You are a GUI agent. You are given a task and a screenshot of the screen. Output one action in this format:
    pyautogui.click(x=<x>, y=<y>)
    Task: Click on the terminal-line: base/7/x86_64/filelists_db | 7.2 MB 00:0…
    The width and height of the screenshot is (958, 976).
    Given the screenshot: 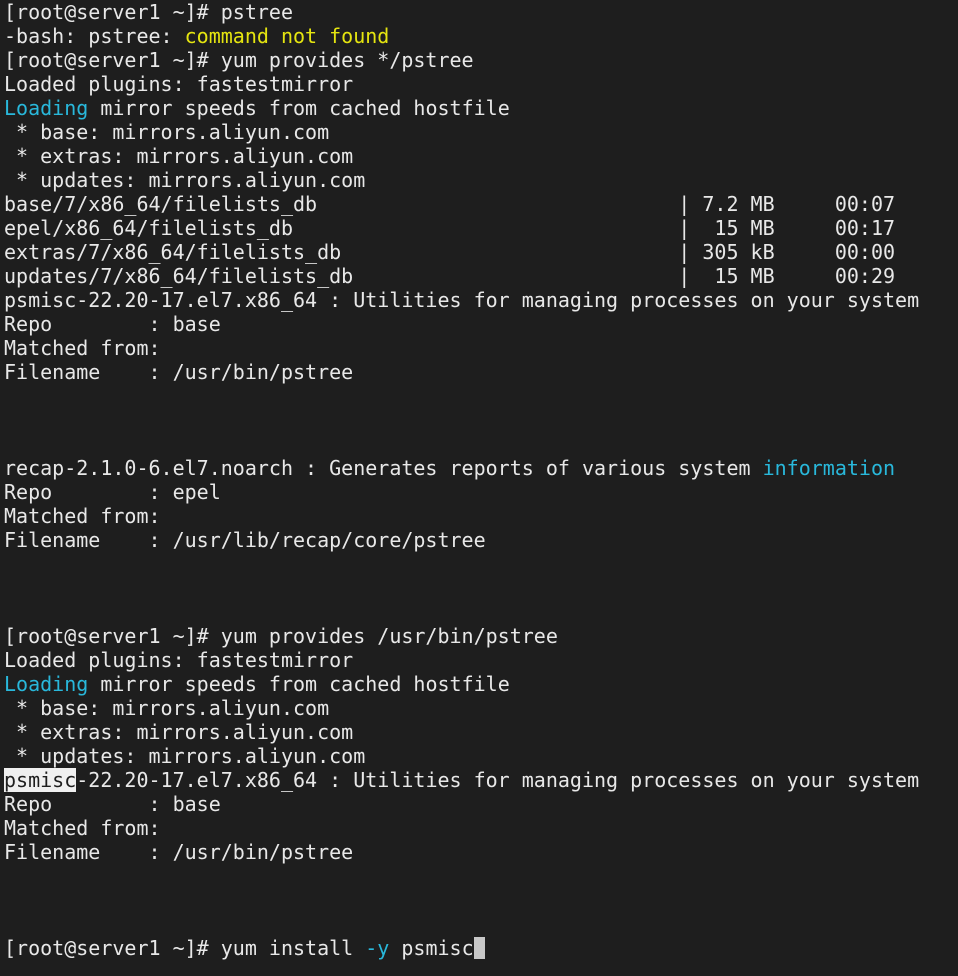 What is the action you would take?
    pyautogui.click(x=481, y=204)
    